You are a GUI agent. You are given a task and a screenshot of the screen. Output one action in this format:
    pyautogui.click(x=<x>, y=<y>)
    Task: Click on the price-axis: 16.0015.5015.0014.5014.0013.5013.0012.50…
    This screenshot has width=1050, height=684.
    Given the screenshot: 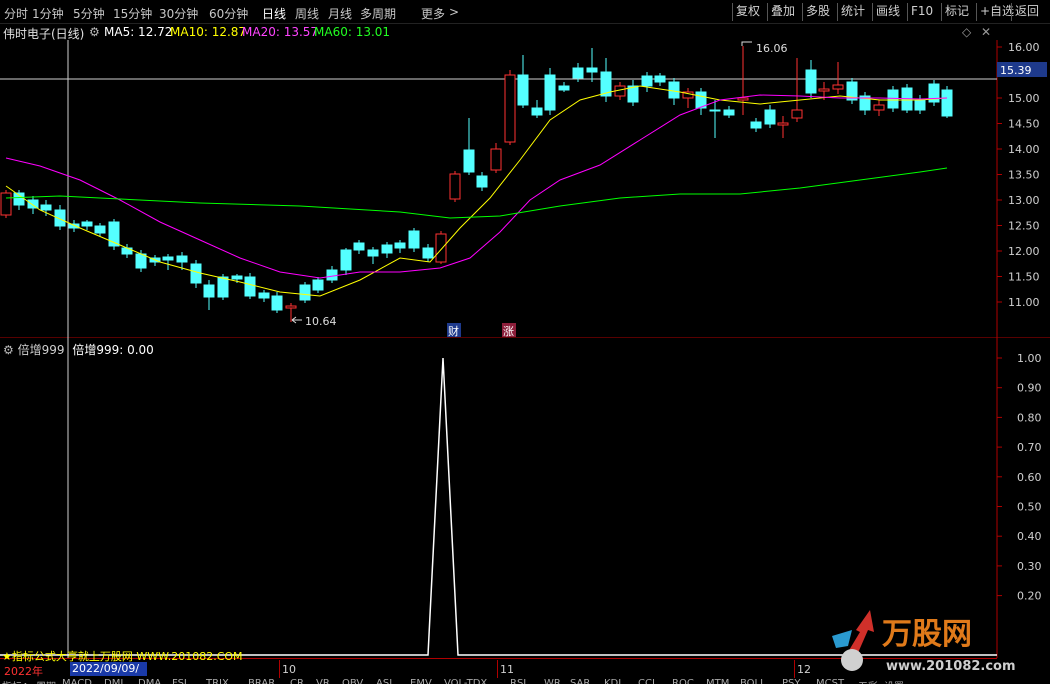 What is the action you would take?
    pyautogui.click(x=1018, y=175)
    